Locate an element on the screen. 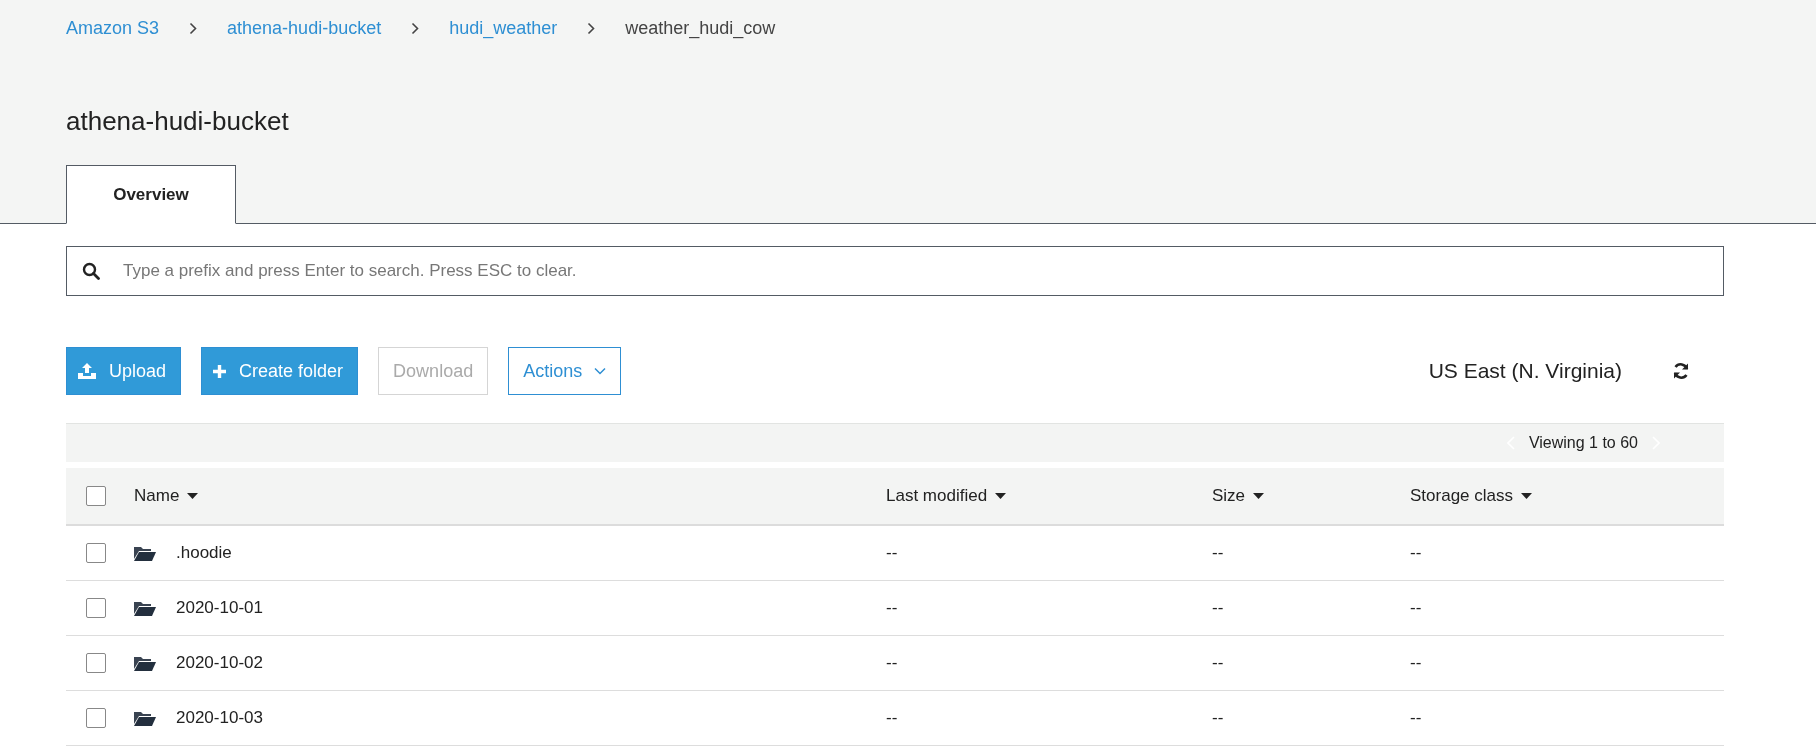 This screenshot has height=748, width=1816. region-label: US East (N. Virginia) is located at coordinates (1525, 371).